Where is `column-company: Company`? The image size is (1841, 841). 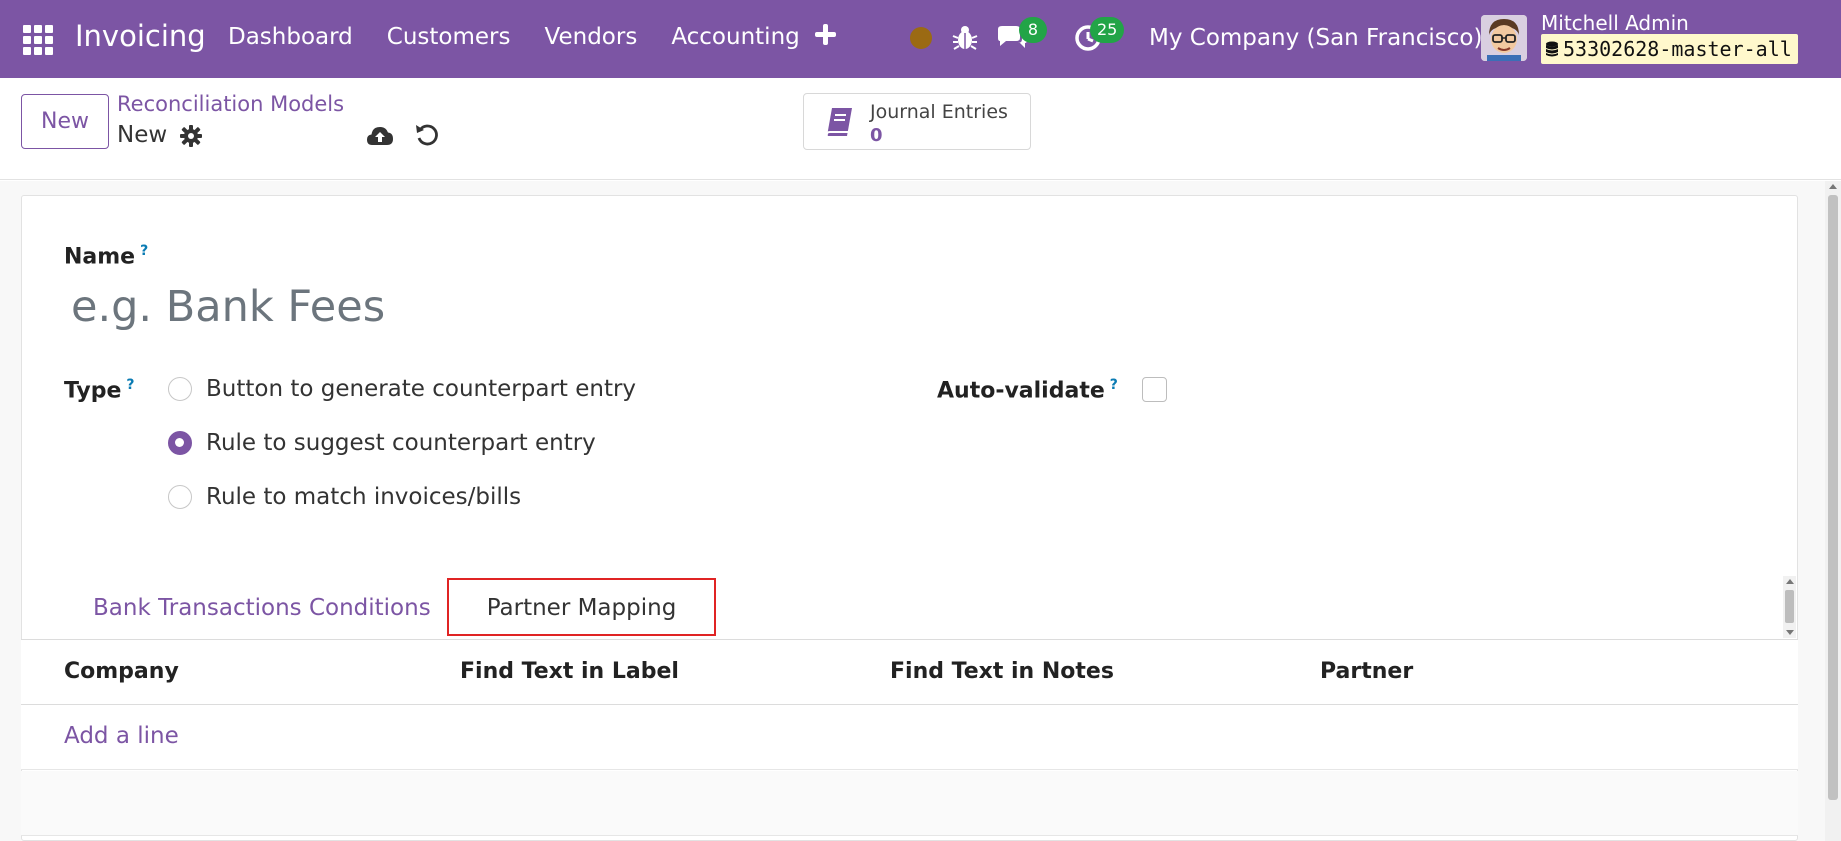
column-company: Company is located at coordinates (121, 671).